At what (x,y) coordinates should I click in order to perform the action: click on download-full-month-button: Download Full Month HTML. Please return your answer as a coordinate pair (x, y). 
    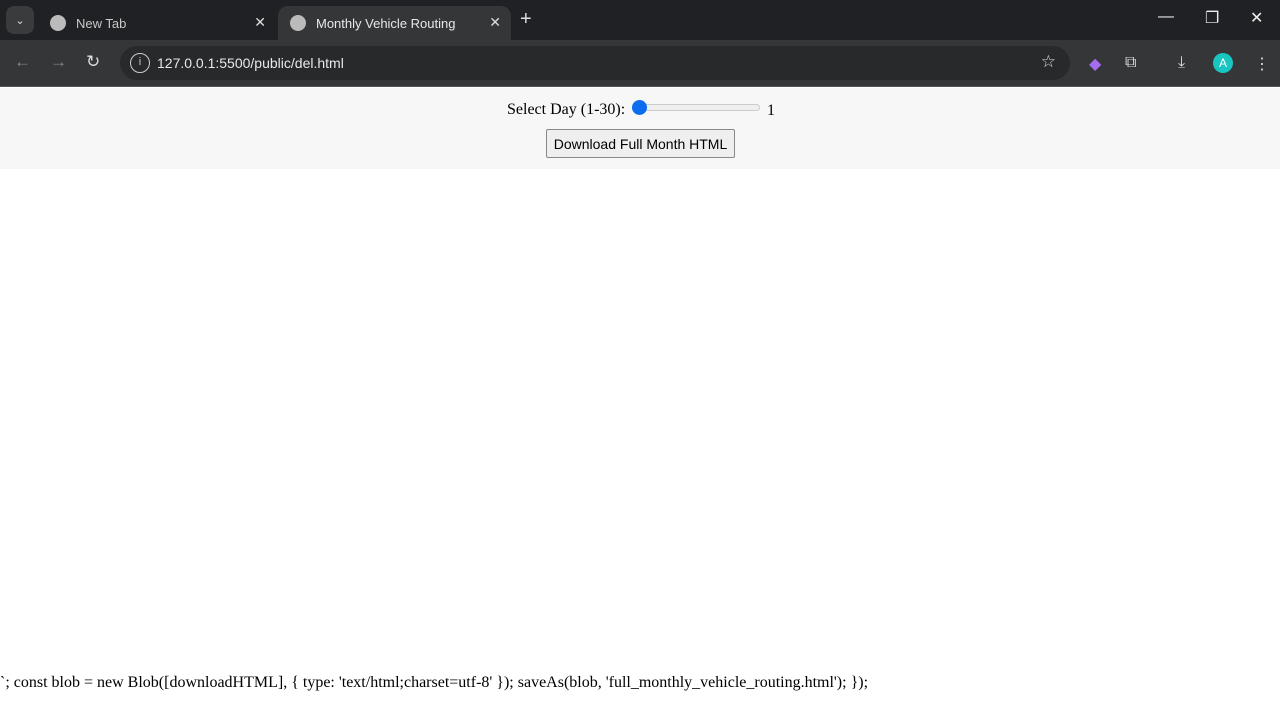
    Looking at the image, I should click on (640, 143).